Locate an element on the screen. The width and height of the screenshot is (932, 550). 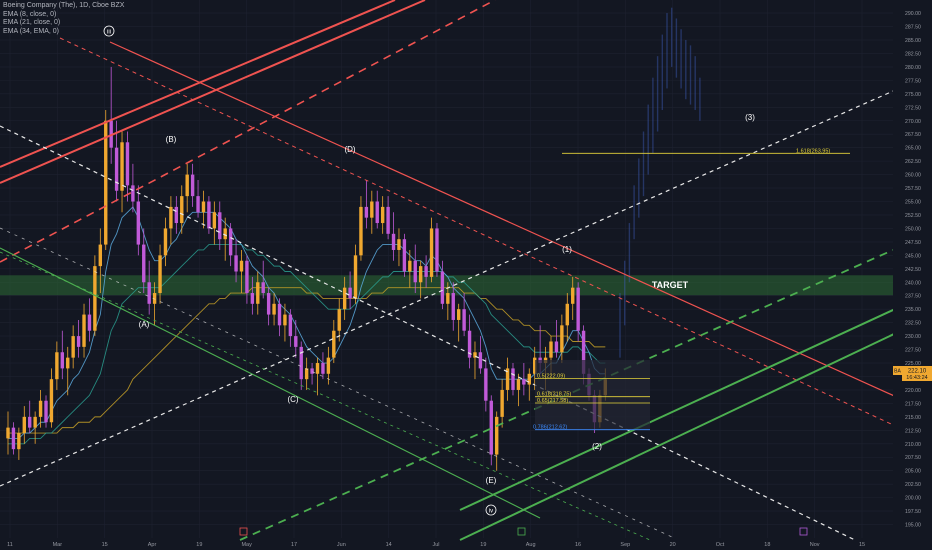
x-tick-label: 16 is located at coordinates (578, 545).